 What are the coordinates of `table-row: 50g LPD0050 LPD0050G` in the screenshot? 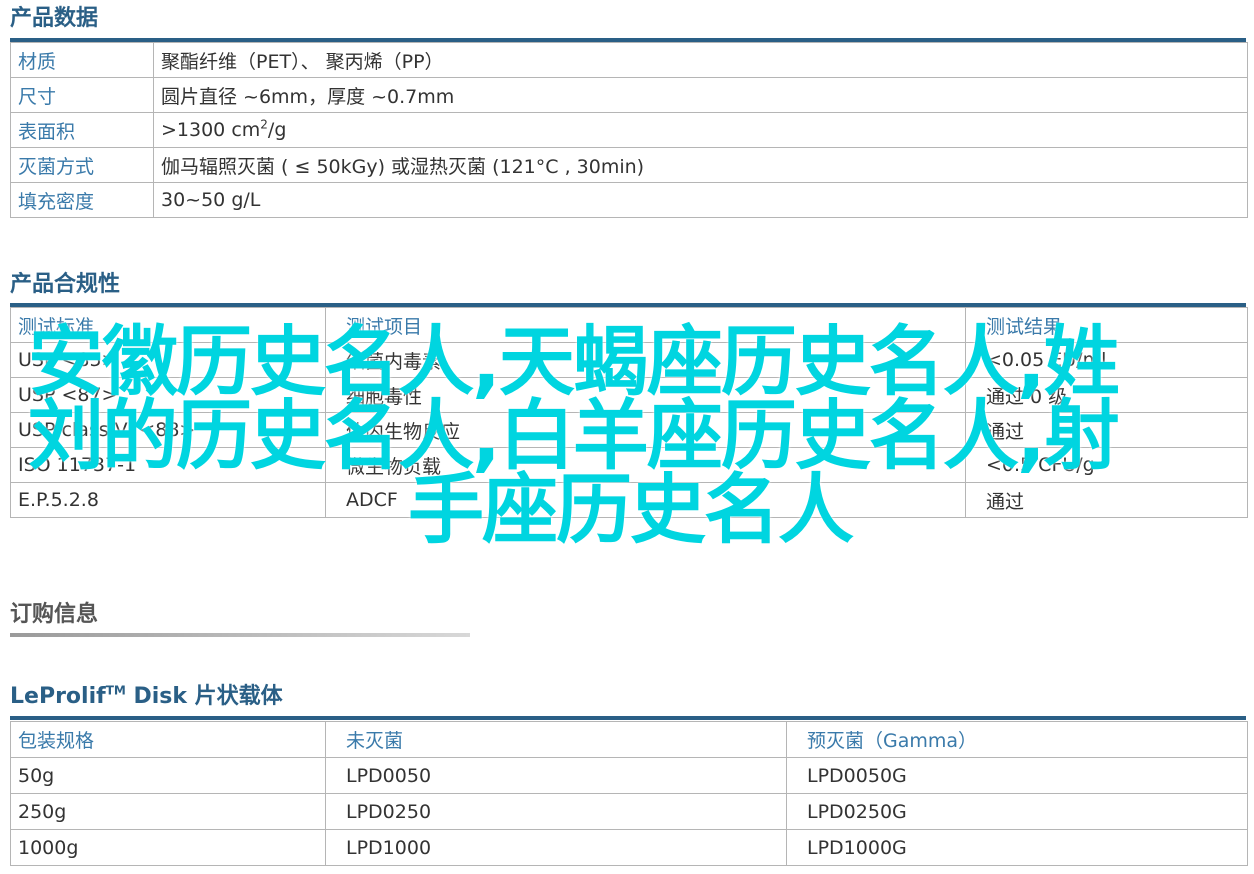 It's located at (629, 775).